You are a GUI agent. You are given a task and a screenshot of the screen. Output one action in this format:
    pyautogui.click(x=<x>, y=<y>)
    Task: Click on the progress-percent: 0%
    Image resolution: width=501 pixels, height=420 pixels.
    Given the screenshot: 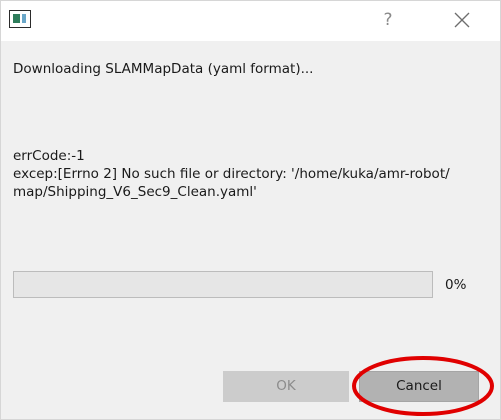 What is the action you would take?
    pyautogui.click(x=456, y=285)
    